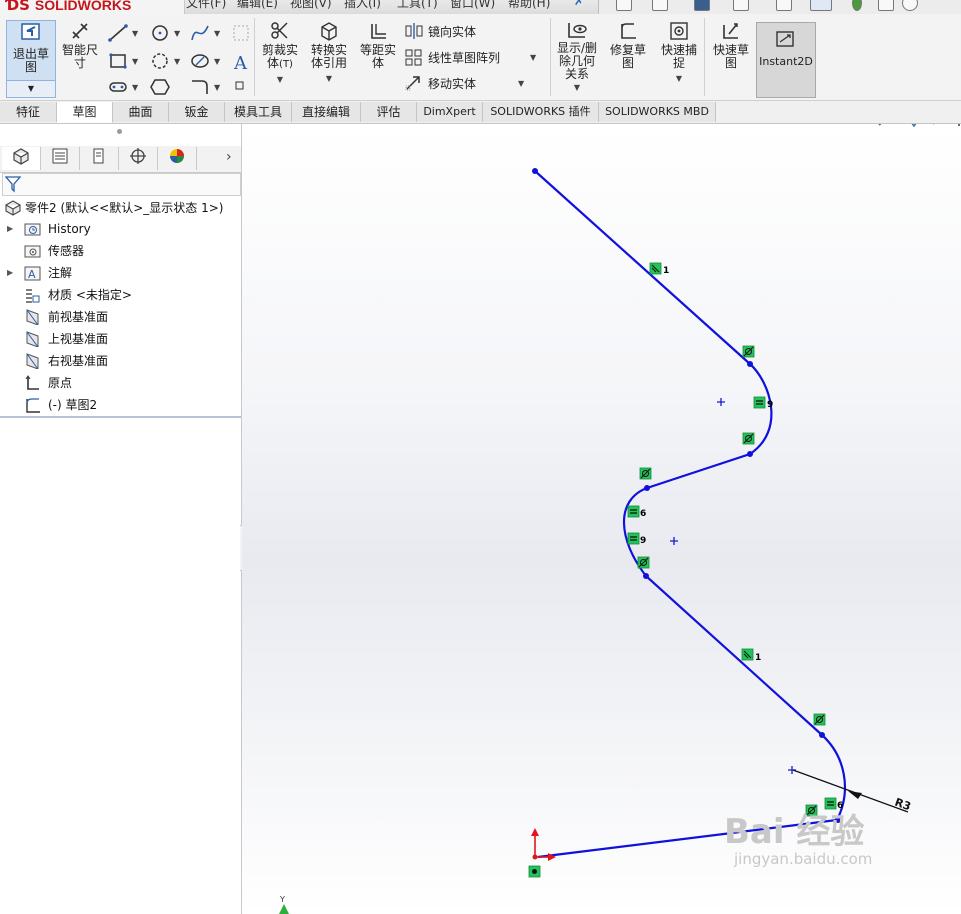 Image resolution: width=961 pixels, height=914 pixels. I want to click on rapid-sketch-button: 快速草 图, so click(731, 45).